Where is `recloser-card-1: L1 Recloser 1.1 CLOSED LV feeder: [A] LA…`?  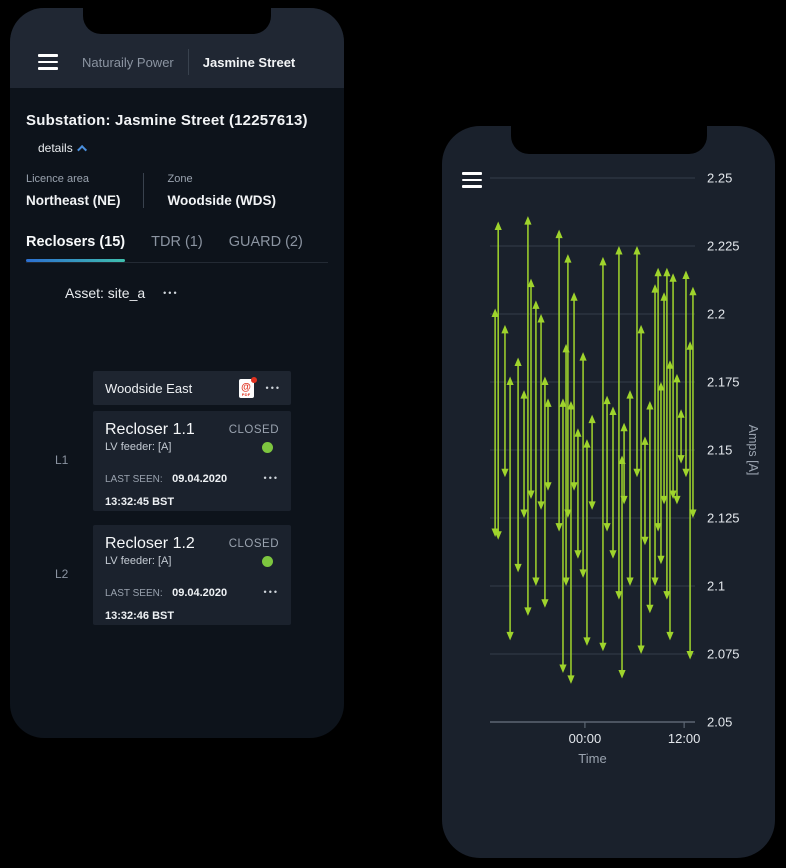 recloser-card-1: L1 Recloser 1.1 CLOSED LV feeder: [A] LA… is located at coordinates (173, 461).